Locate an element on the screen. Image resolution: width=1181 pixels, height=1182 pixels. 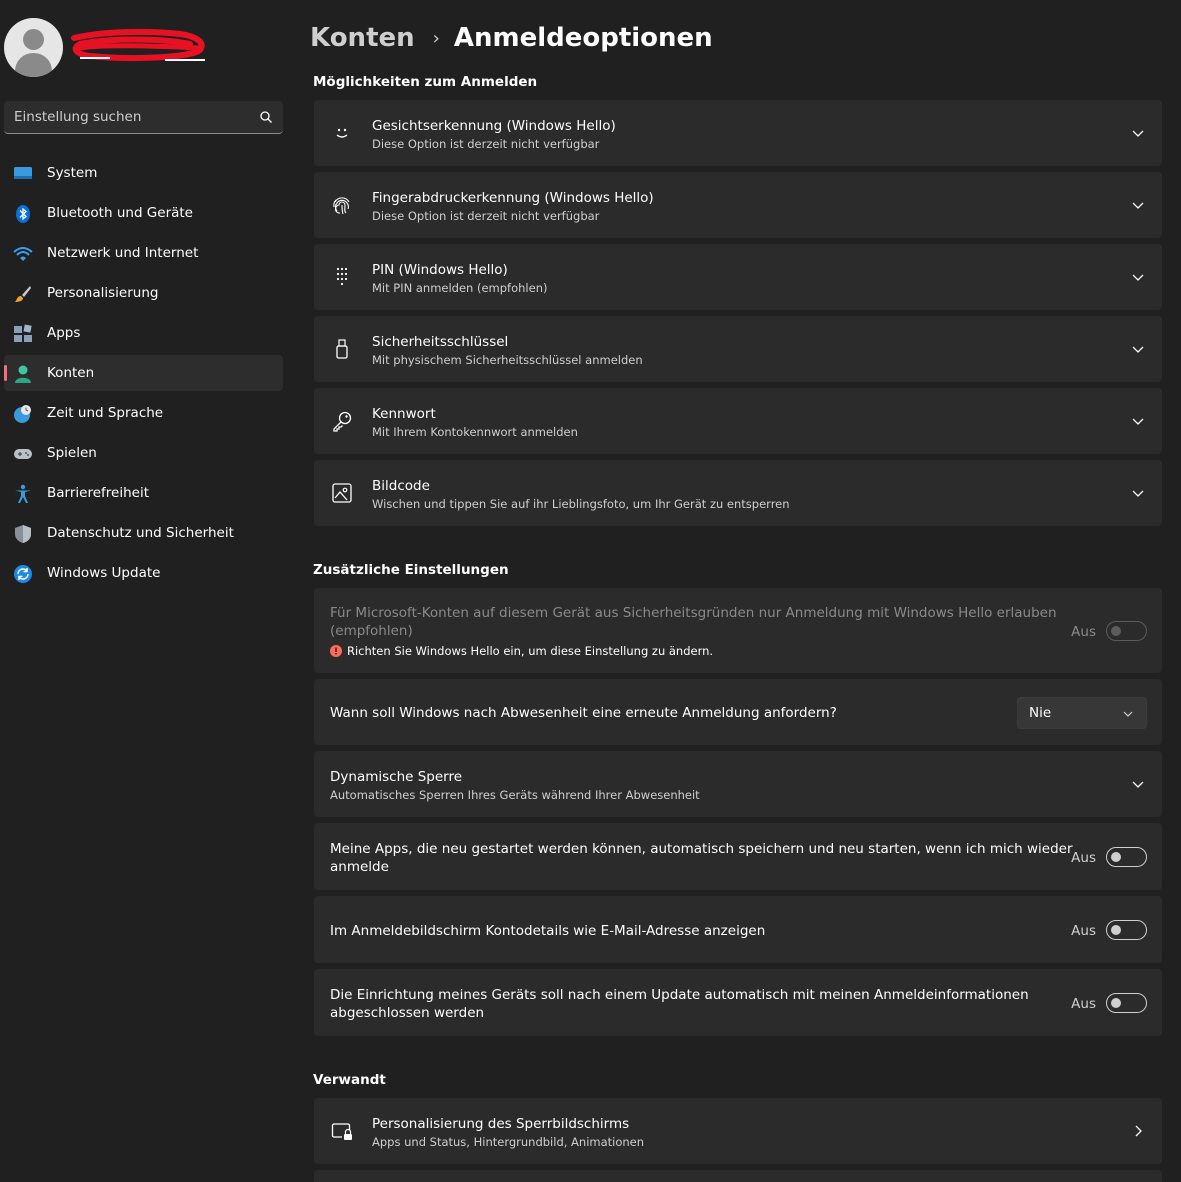
setting-label-continued: (empfohlen) is located at coordinates (371, 631).